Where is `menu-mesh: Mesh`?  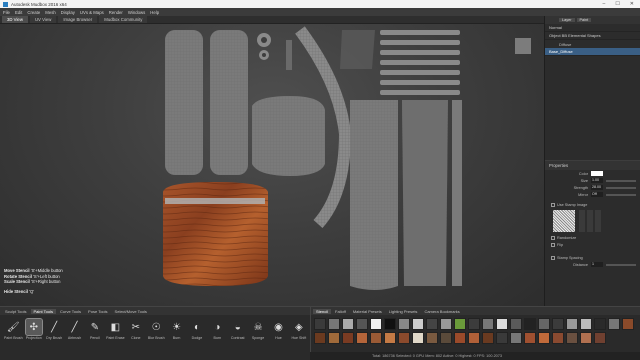 menu-mesh: Mesh is located at coordinates (50, 12).